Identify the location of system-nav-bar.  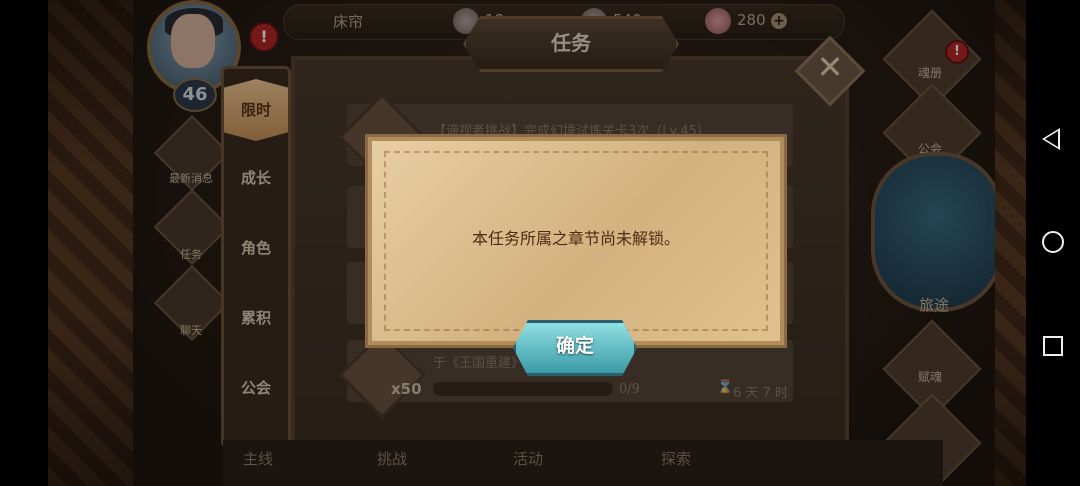
(1053, 243).